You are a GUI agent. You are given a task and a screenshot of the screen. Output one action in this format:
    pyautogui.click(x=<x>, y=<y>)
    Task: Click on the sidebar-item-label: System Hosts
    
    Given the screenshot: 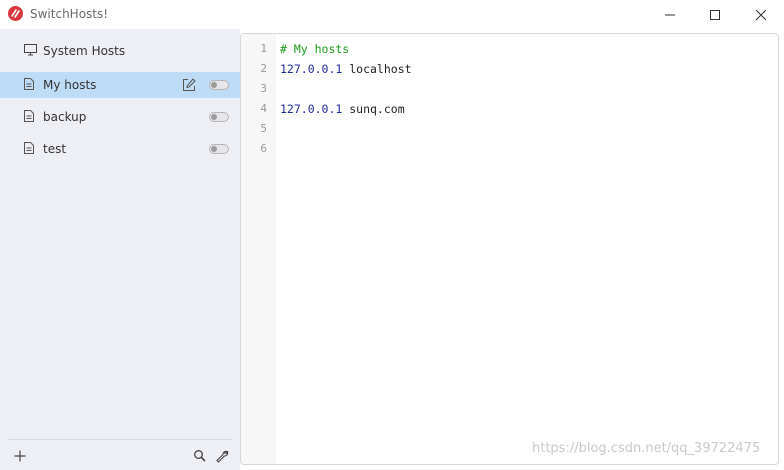 What is the action you would take?
    pyautogui.click(x=84, y=51)
    